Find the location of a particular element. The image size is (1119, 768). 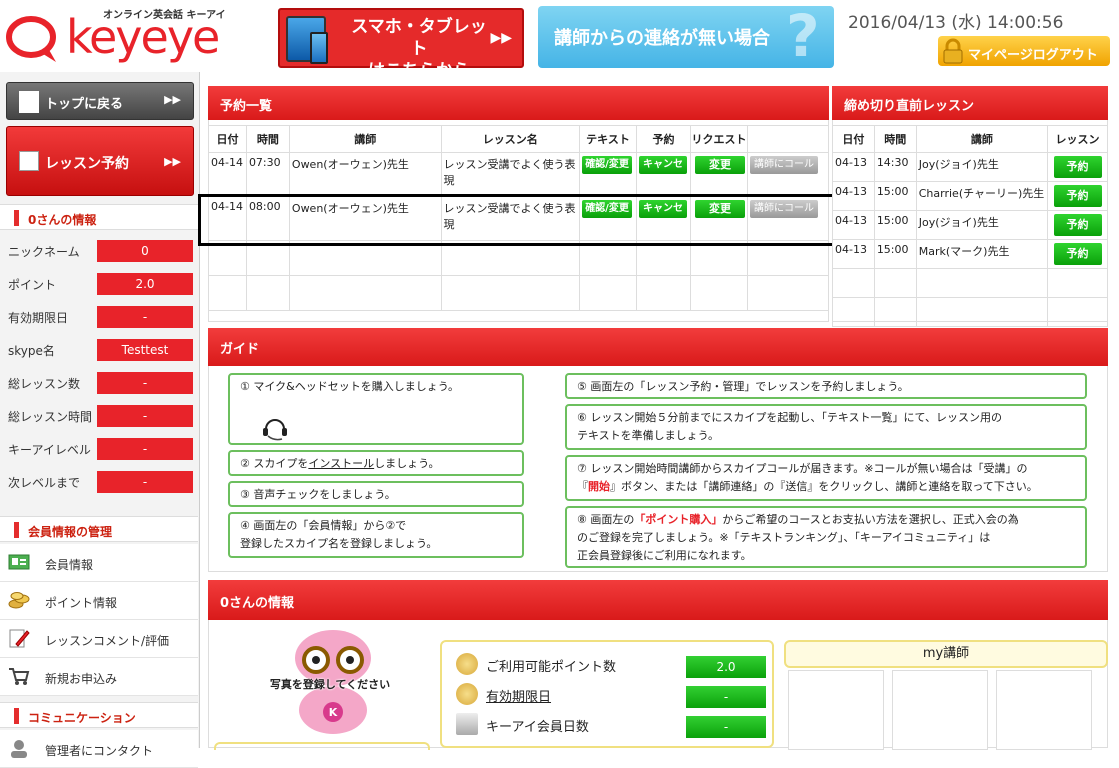

deadline-date: 04-13 is located at coordinates (853, 196).